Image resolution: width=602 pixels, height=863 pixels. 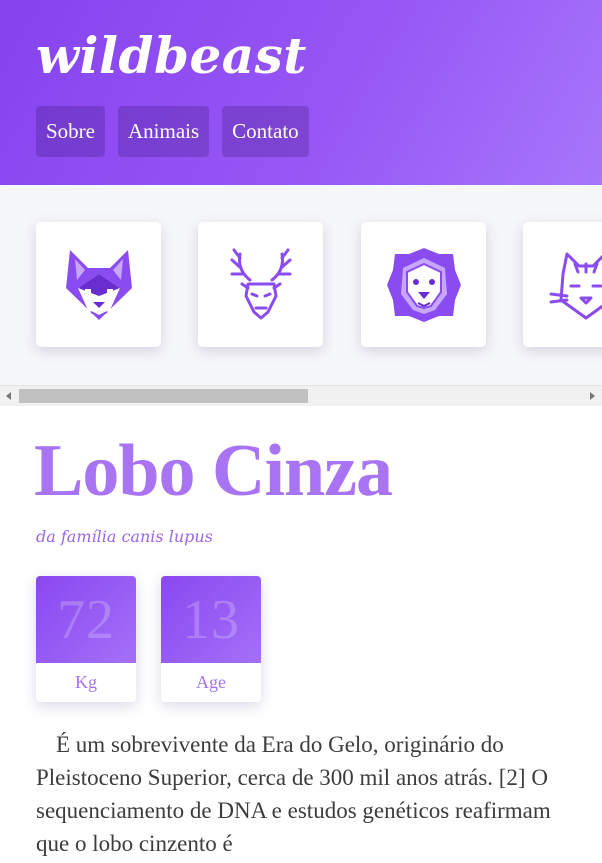 I want to click on stat-weight-label: Kg, so click(x=86, y=682).